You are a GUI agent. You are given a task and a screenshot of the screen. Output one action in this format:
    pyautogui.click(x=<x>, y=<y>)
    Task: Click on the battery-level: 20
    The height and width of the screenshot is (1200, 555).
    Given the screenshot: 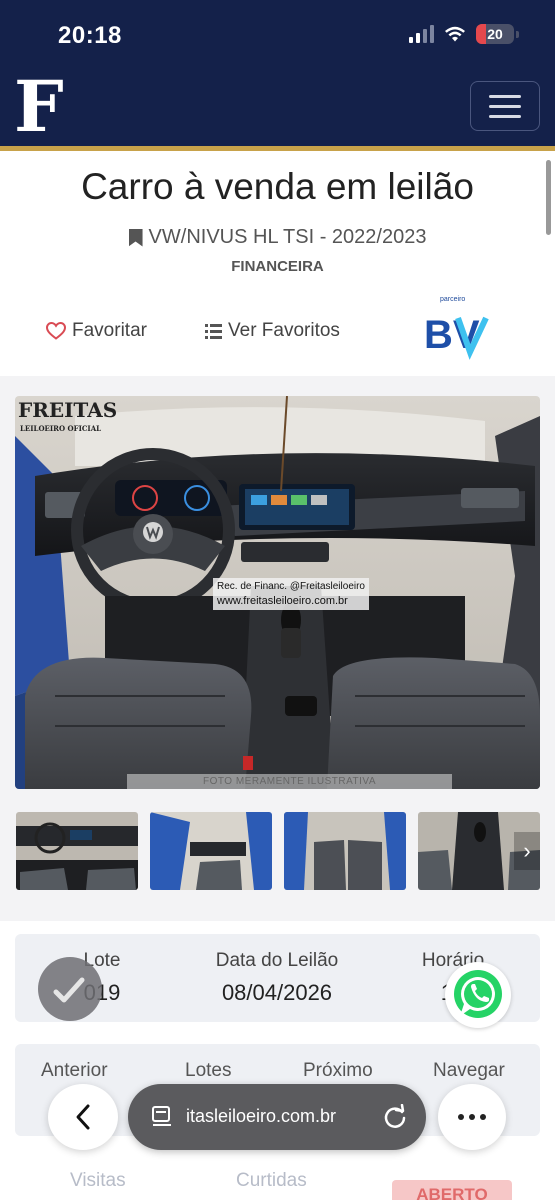 What is the action you would take?
    pyautogui.click(x=495, y=34)
    